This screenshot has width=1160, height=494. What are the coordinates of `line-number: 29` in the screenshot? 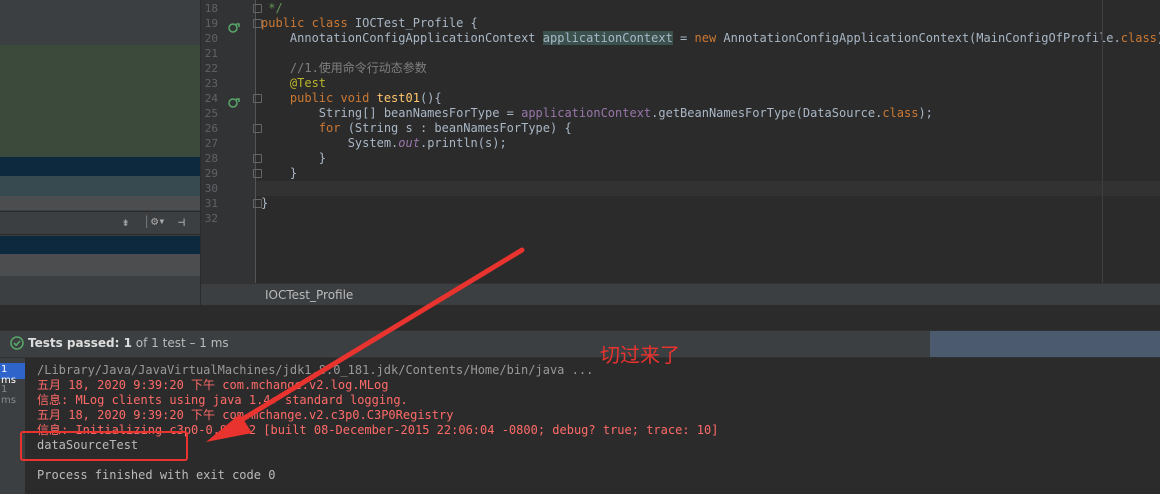 It's located at (211, 173).